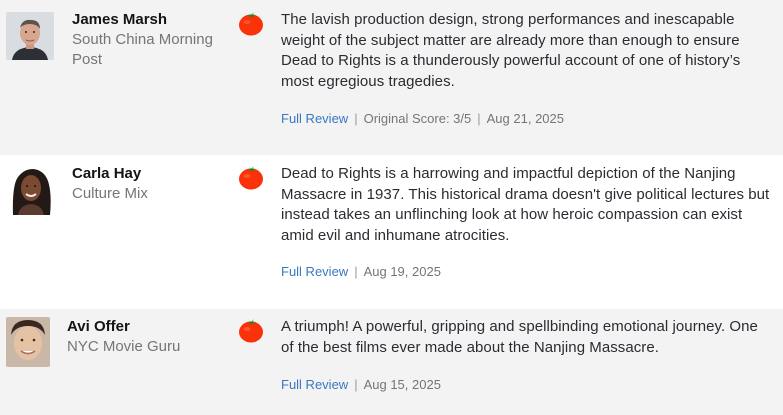 Image resolution: width=783 pixels, height=415 pixels. What do you see at coordinates (152, 50) in the screenshot?
I see `publication-name: South China Morning Post` at bounding box center [152, 50].